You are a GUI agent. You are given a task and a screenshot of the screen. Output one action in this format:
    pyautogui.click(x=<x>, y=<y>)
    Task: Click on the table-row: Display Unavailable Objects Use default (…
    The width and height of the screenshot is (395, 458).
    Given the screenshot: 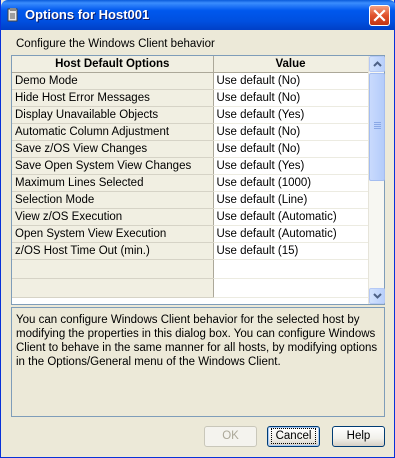 What is the action you would take?
    pyautogui.click(x=190, y=115)
    